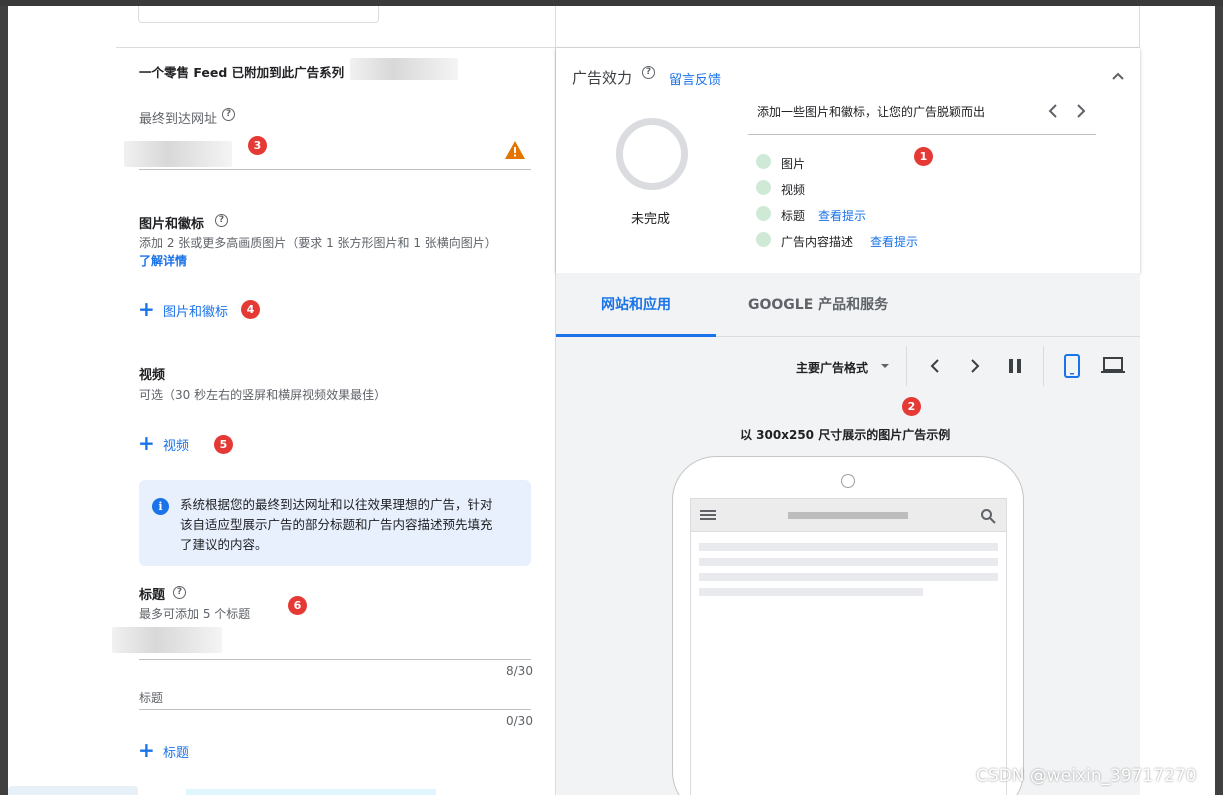 The height and width of the screenshot is (795, 1223). I want to click on info-line-1: 系统根据您的最终到达网址和以往效果理想的广告，针对, so click(336, 504).